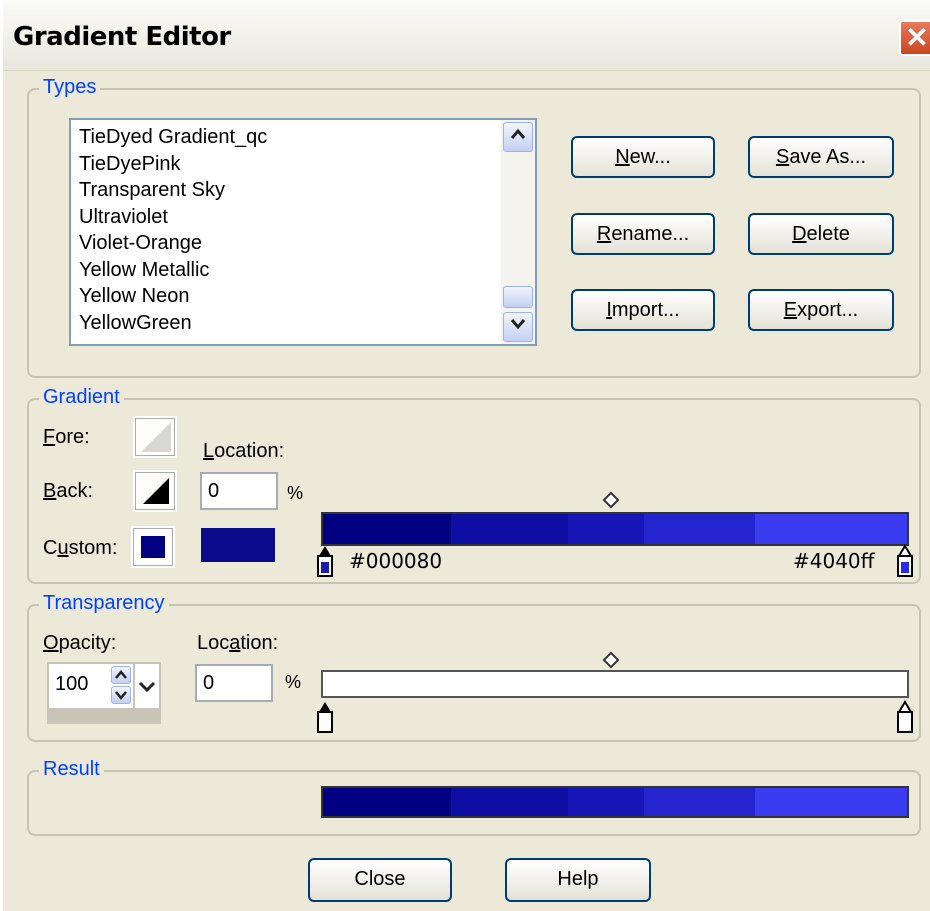 Image resolution: width=930 pixels, height=911 pixels. I want to click on tlocation-mnemonic: a, so click(235, 643).